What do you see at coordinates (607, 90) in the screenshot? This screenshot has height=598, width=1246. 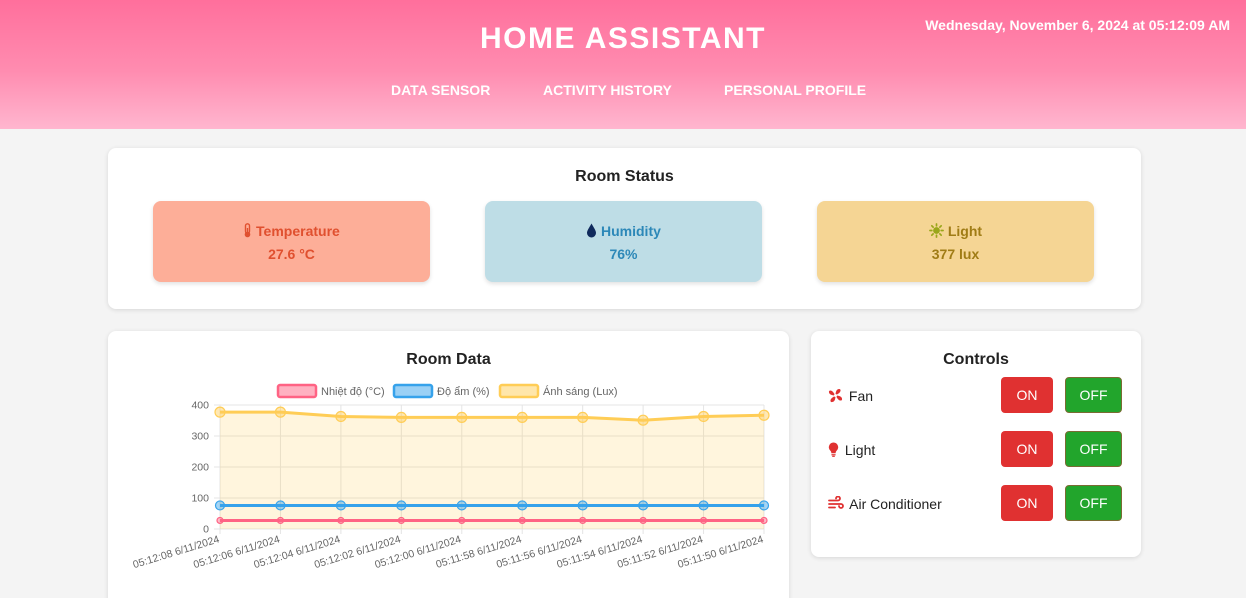 I see `nav-activity-history: ACTIVITY HISTORY` at bounding box center [607, 90].